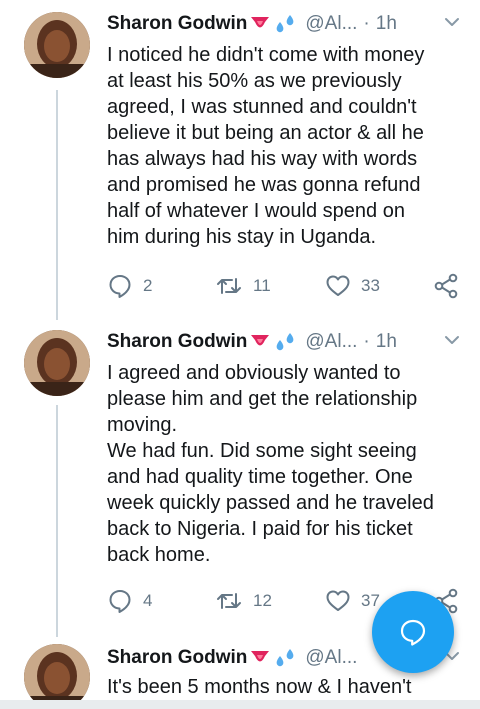  I want to click on retweet-button: 12, so click(243, 601).